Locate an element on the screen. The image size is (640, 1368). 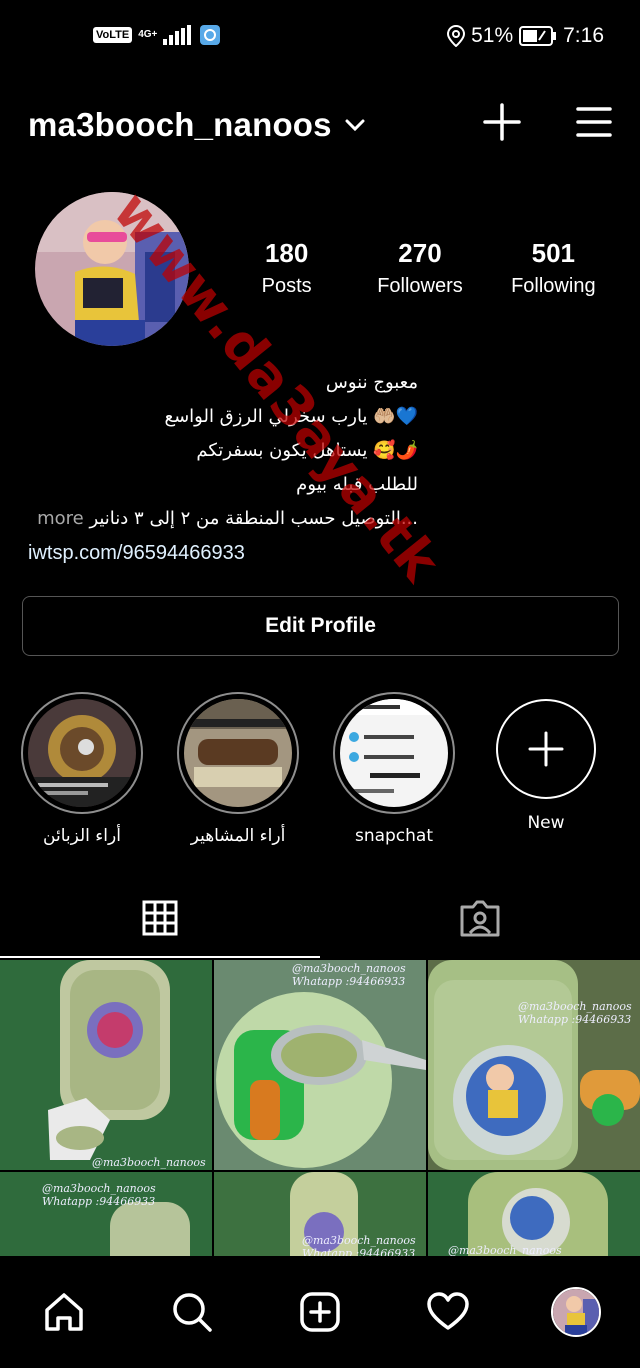
highlight-new: New is located at coordinates (546, 762).